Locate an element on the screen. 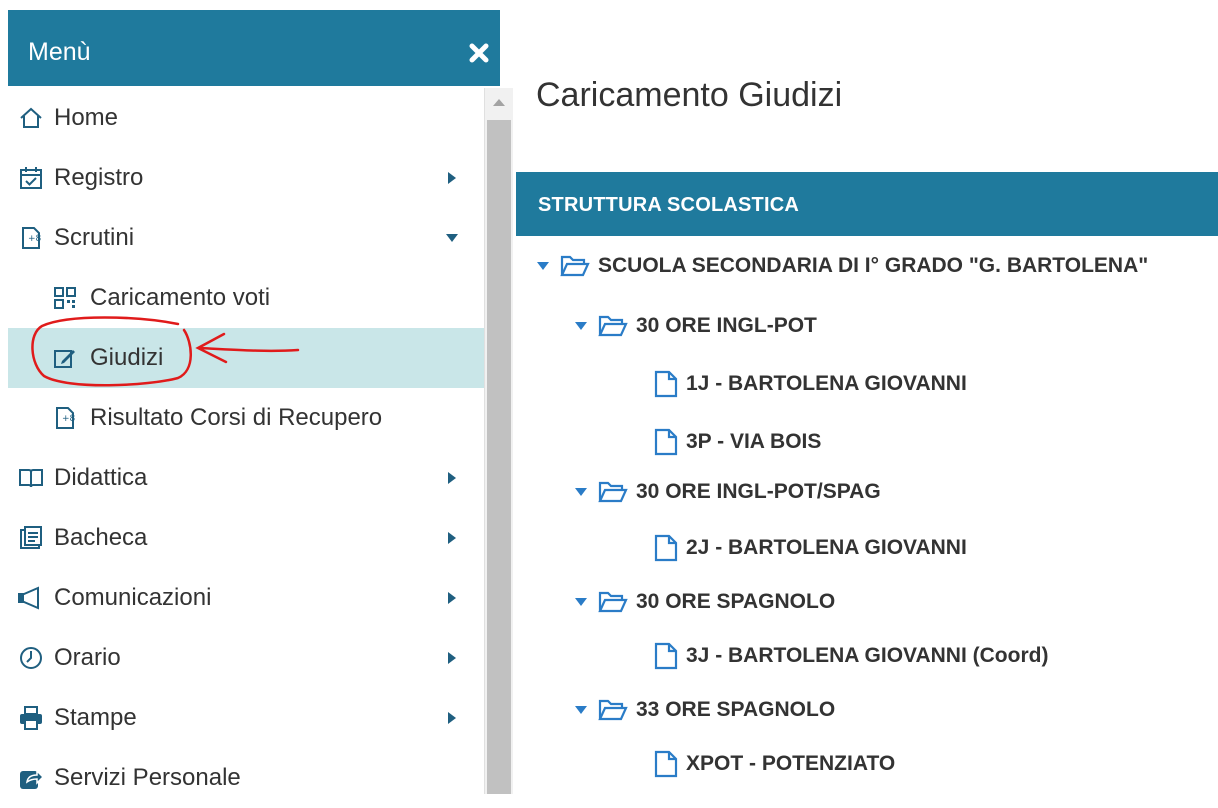 This screenshot has width=1218, height=808. tree-node-label: 30 ORE INGL-POT/SPAG is located at coordinates (758, 491).